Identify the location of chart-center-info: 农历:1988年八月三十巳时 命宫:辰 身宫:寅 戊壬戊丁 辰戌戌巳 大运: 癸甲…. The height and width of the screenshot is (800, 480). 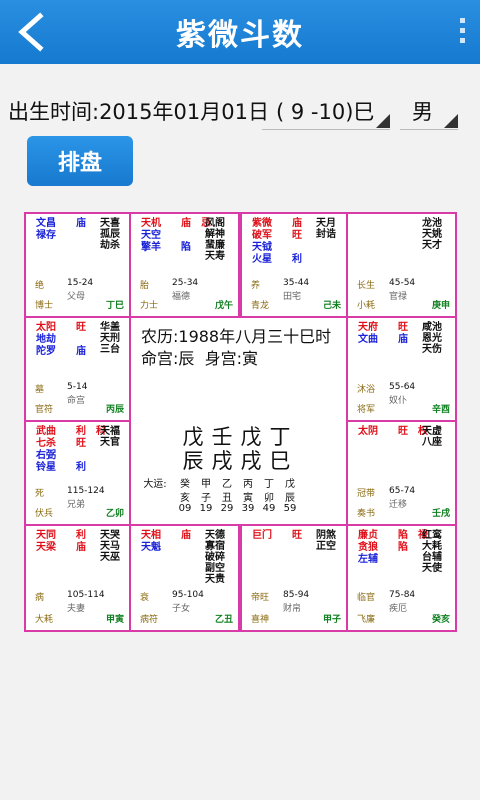
(240, 422).